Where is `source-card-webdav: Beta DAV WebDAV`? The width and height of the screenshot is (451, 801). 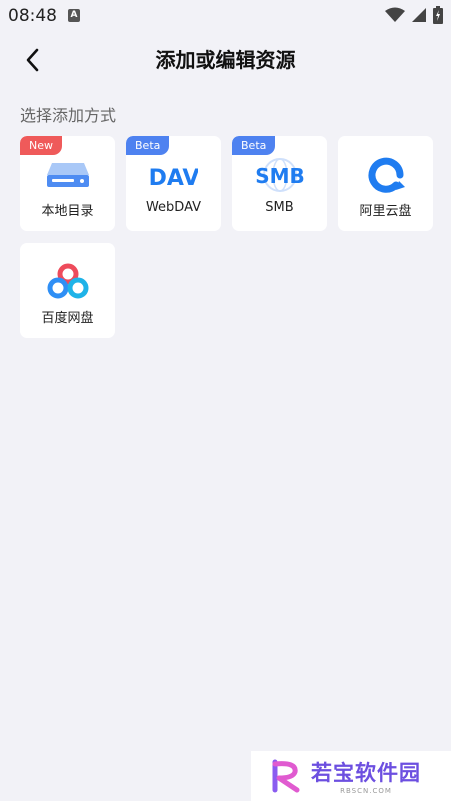
source-card-webdav: Beta DAV WebDAV is located at coordinates (173, 183).